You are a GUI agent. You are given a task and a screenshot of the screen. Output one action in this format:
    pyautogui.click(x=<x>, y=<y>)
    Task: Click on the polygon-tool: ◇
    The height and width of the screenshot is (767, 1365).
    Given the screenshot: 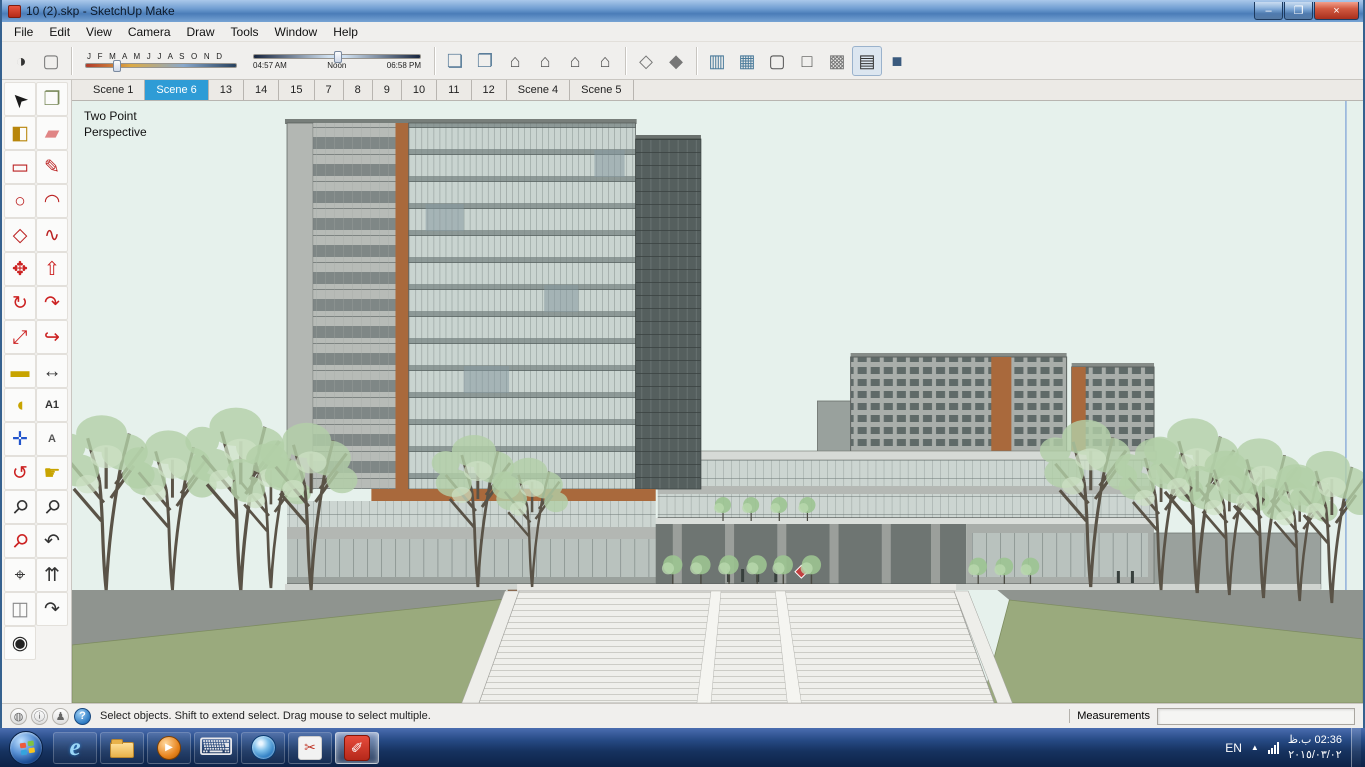 What is the action you would take?
    pyautogui.click(x=20, y=235)
    